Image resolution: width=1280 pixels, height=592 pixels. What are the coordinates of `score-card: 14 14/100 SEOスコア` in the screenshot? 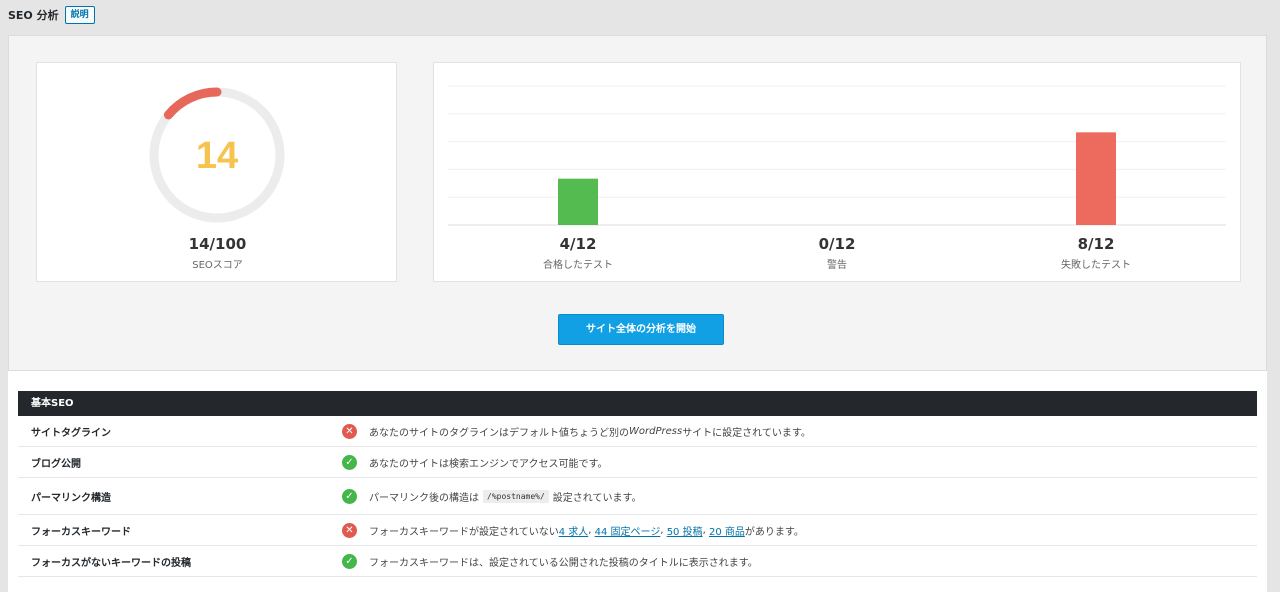 It's located at (216, 172).